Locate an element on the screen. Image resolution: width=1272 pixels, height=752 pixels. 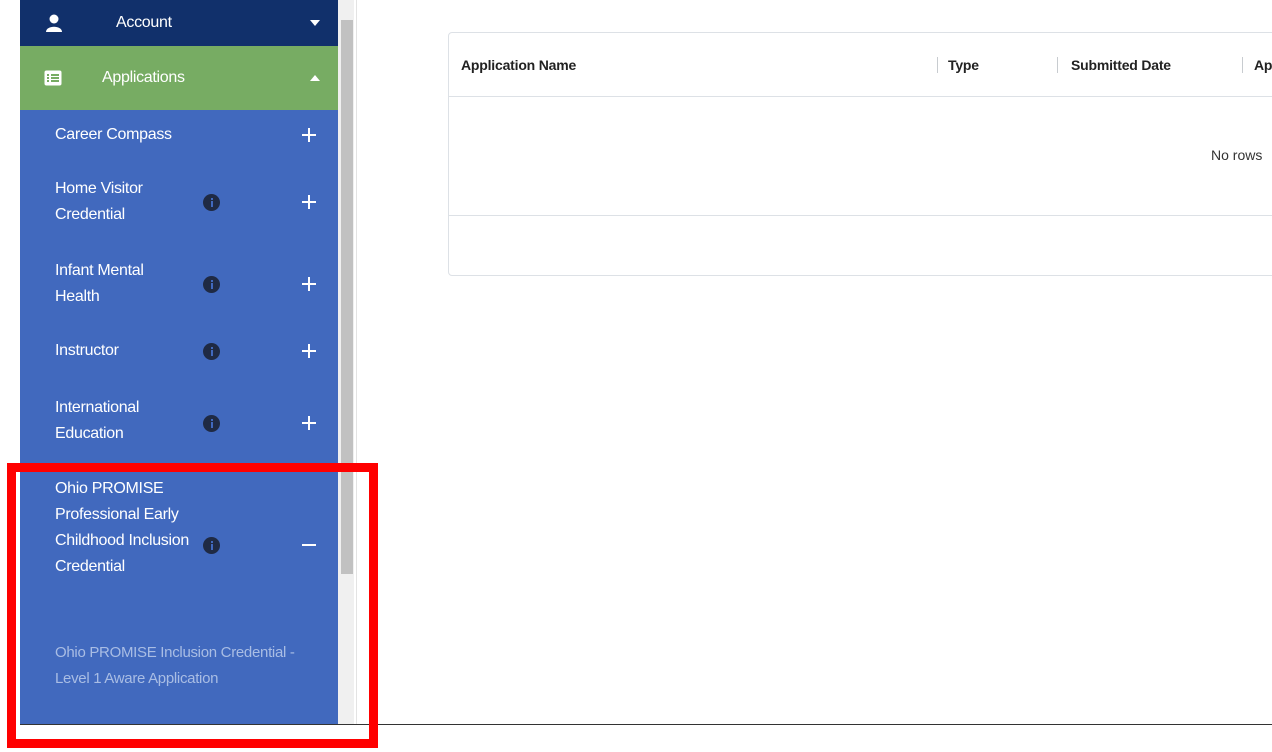
sidebar-item-label: Career Compass is located at coordinates (113, 134).